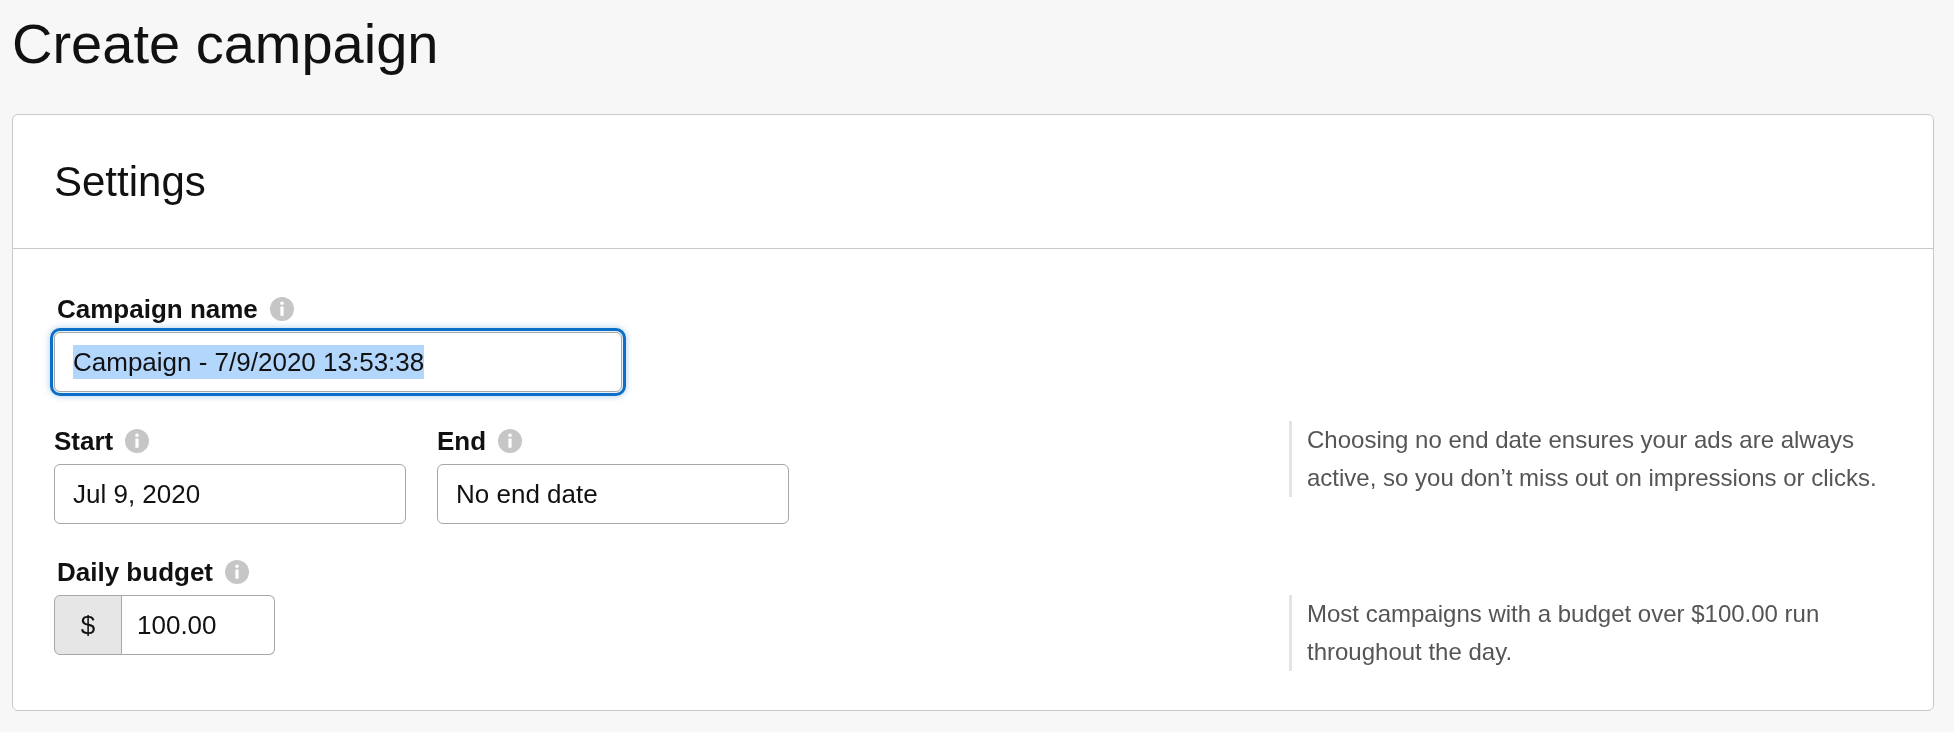  What do you see at coordinates (88, 625) in the screenshot?
I see `currency-prefix: $` at bounding box center [88, 625].